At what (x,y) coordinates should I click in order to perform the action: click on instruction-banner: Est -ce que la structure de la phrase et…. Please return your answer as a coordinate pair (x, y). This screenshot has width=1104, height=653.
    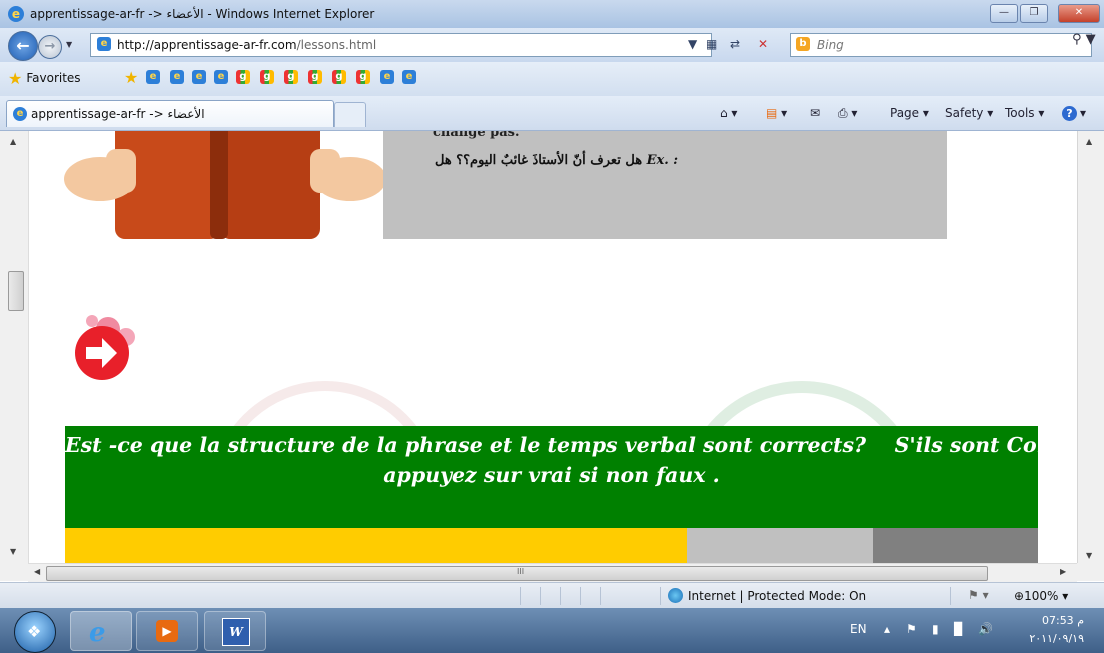
    Looking at the image, I should click on (571, 477).